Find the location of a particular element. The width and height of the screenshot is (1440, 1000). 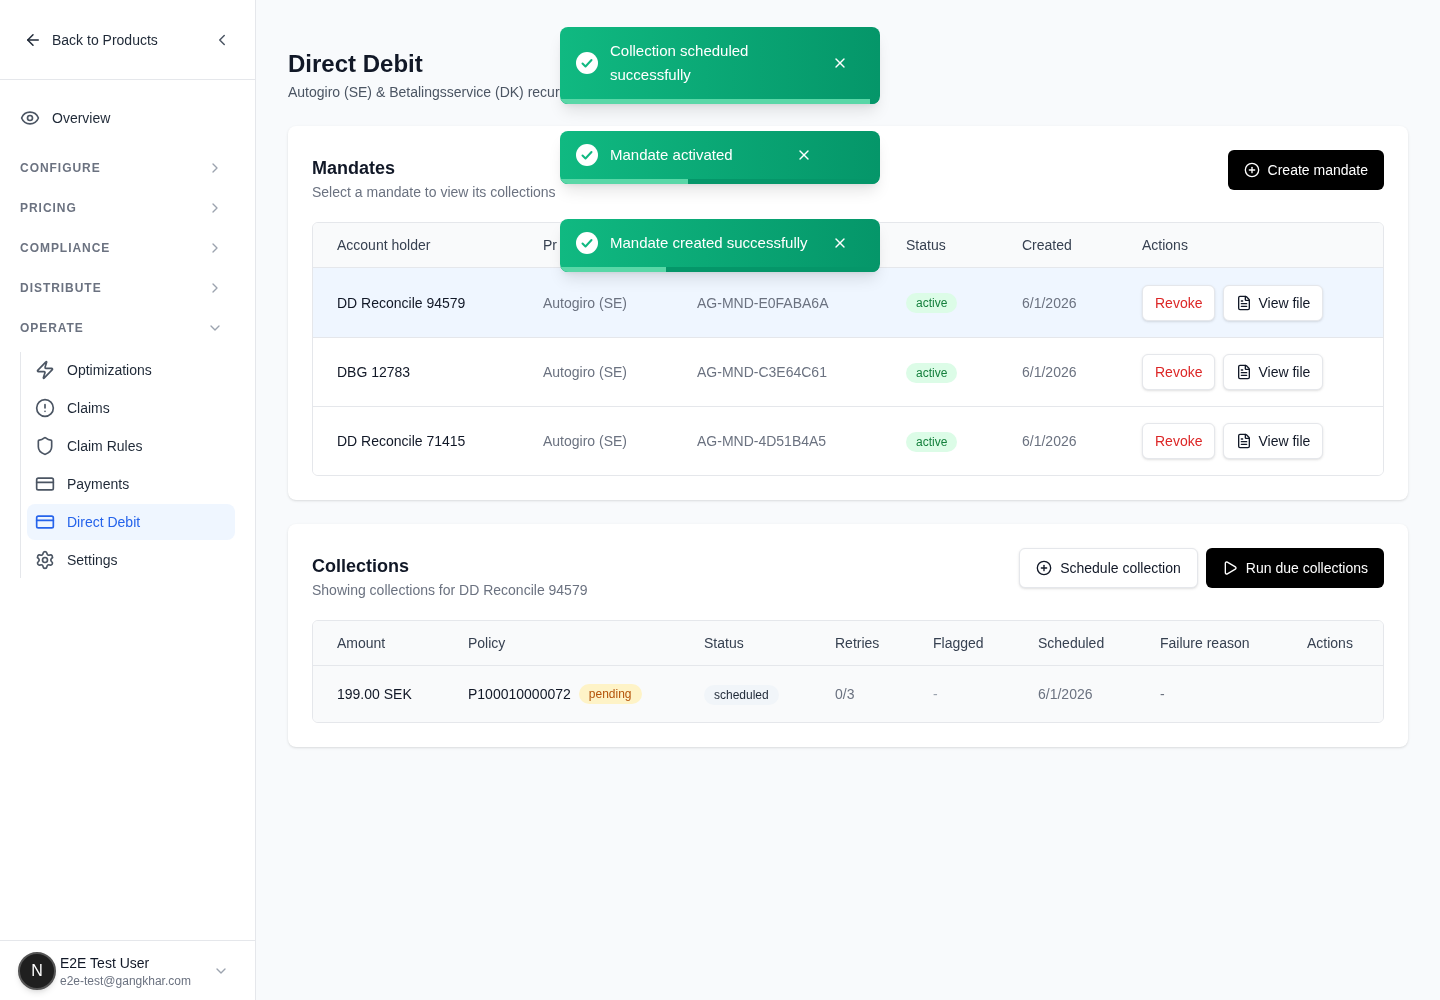

table-row: DD Reconcile 94579 Autogiro (SE) AG-MND-E0FABA6A active 6/1/2026 Revoke View file is located at coordinates (848, 302).